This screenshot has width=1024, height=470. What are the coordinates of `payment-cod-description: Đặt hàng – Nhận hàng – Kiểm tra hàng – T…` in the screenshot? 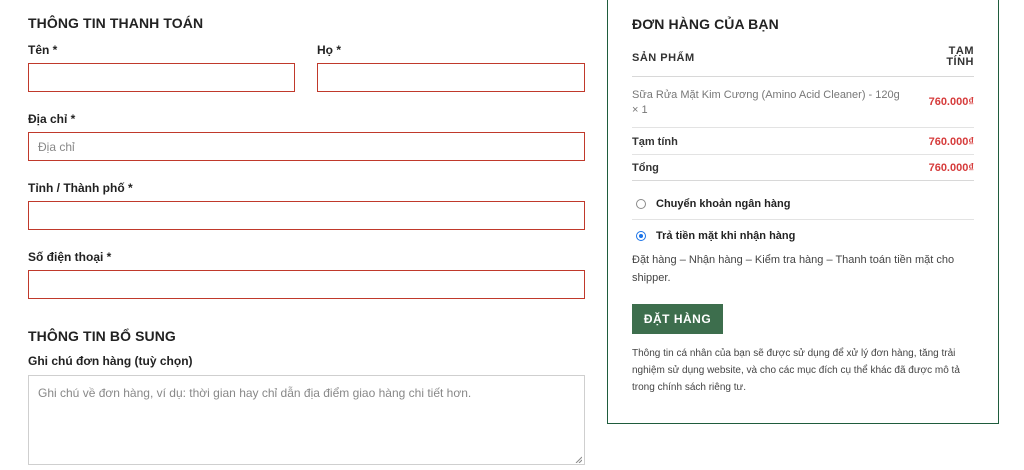 It's located at (793, 269).